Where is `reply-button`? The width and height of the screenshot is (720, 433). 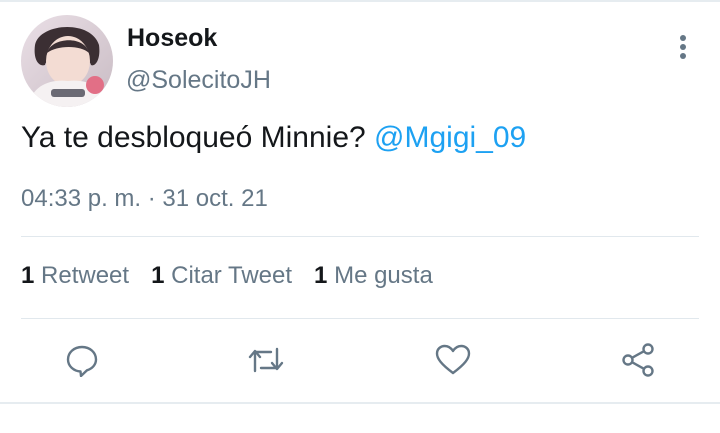
reply-button is located at coordinates (82, 360).